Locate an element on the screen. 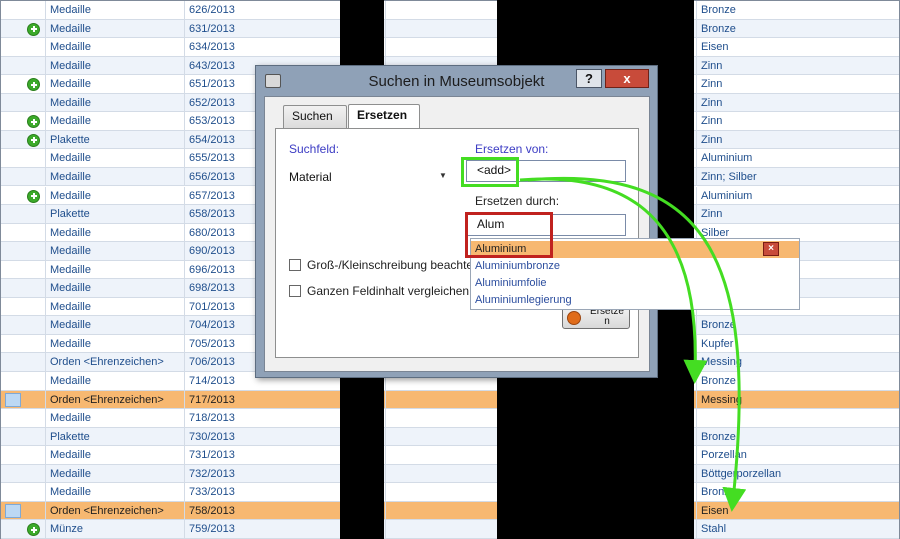  material-cell is located at coordinates (797, 418).